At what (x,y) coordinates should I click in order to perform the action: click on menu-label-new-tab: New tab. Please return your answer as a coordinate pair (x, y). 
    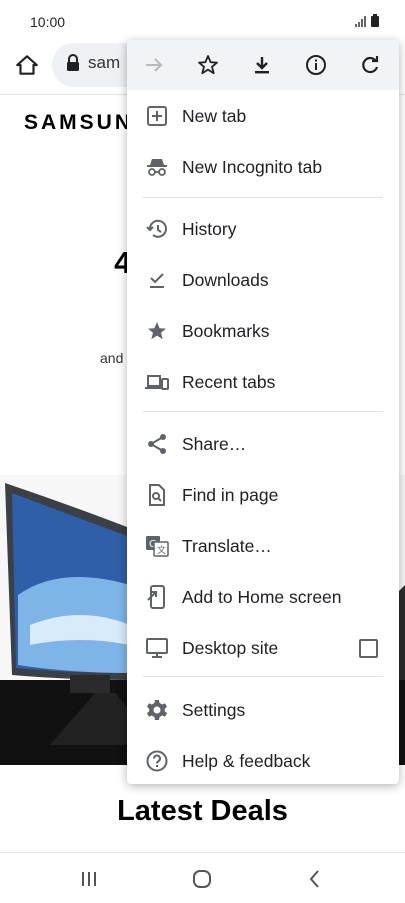
    Looking at the image, I should click on (214, 116).